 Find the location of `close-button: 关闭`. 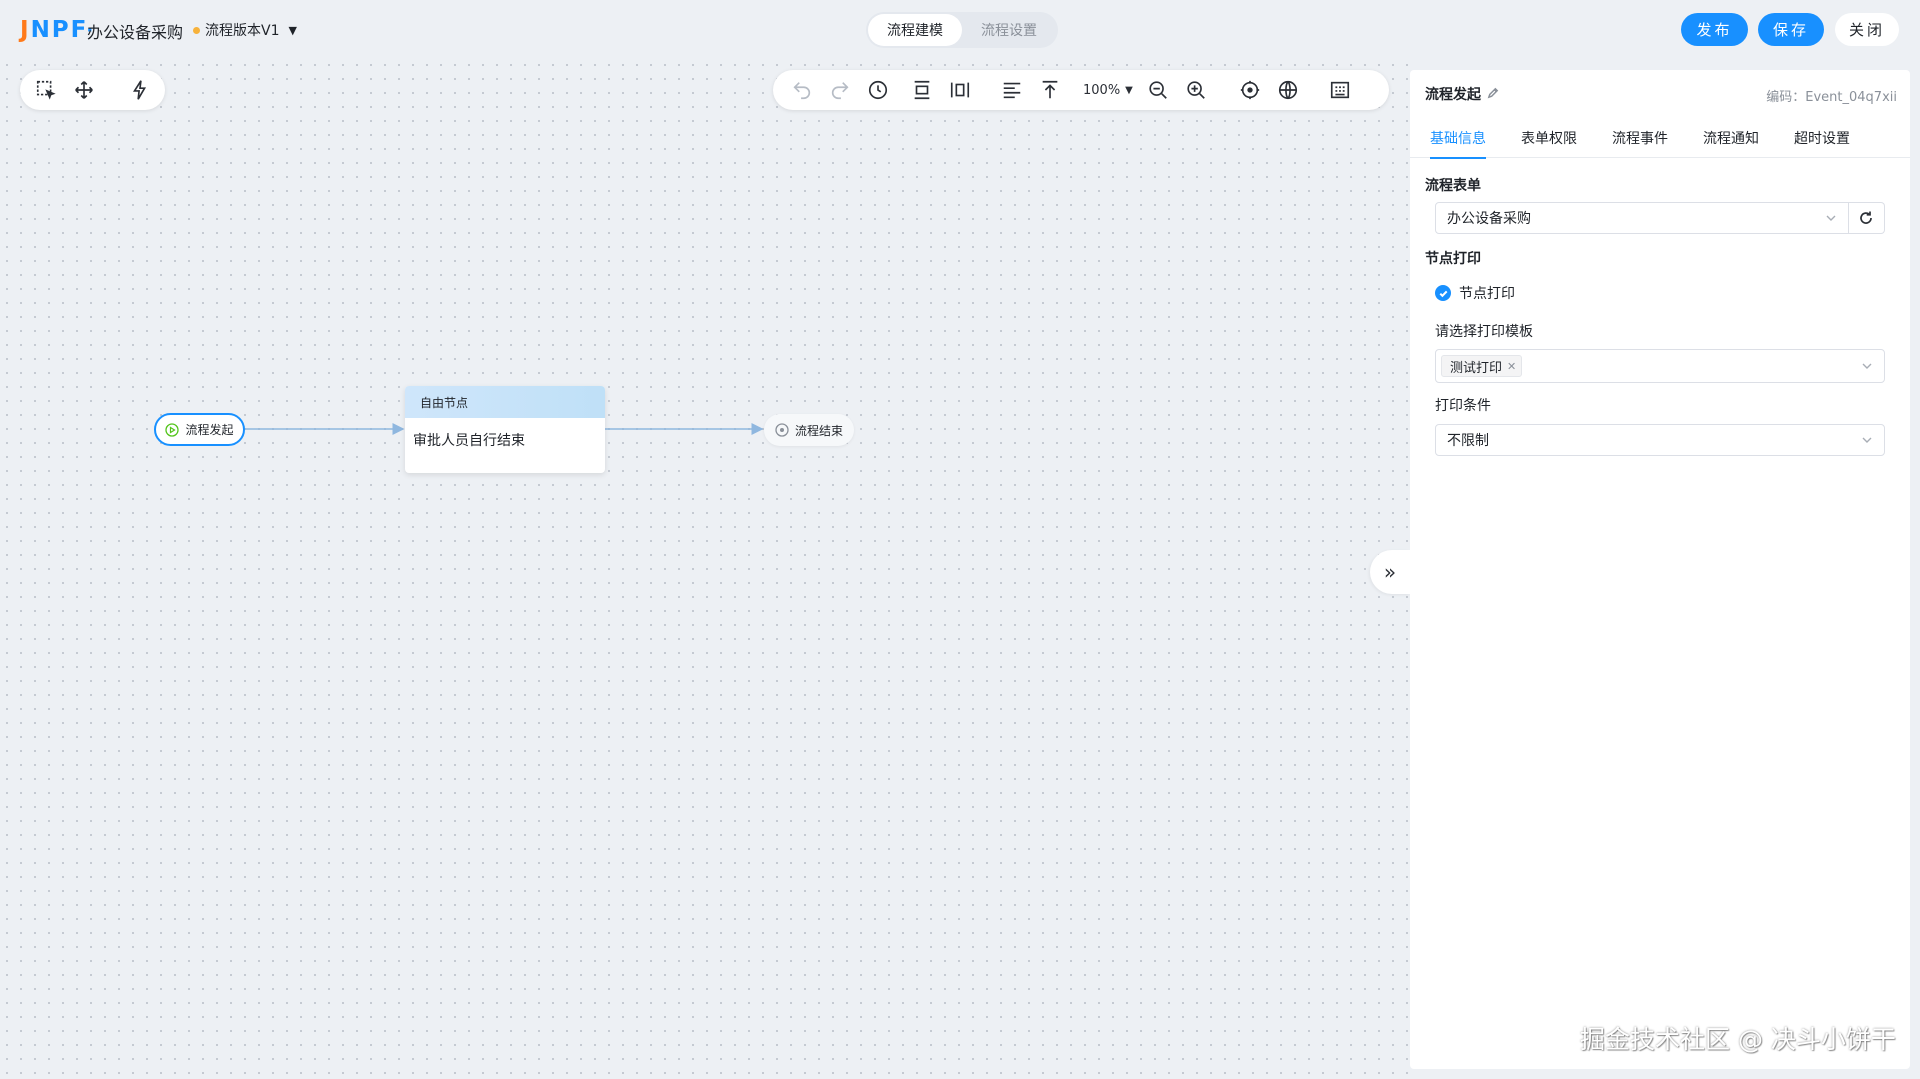

close-button: 关闭 is located at coordinates (1867, 29).